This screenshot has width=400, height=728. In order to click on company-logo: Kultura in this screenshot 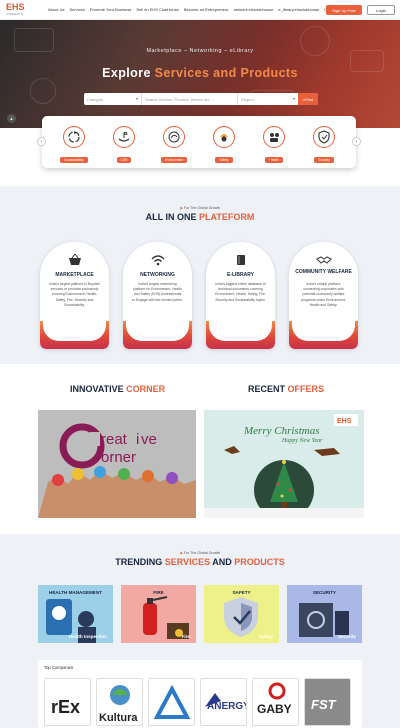, I will do `click(119, 702)`.